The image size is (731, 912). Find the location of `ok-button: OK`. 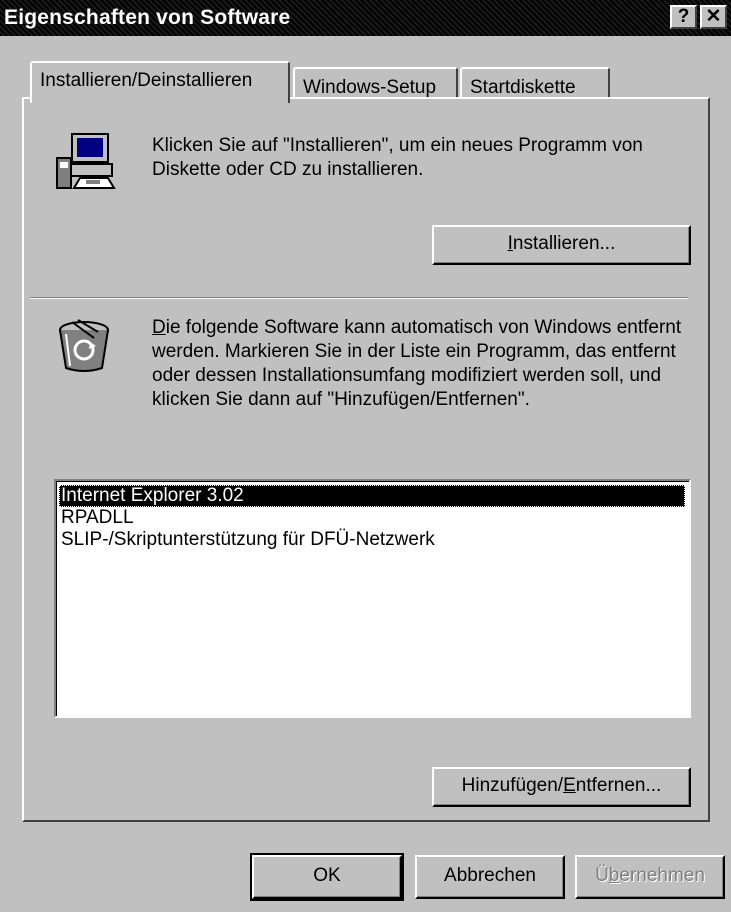

ok-button: OK is located at coordinates (327, 877).